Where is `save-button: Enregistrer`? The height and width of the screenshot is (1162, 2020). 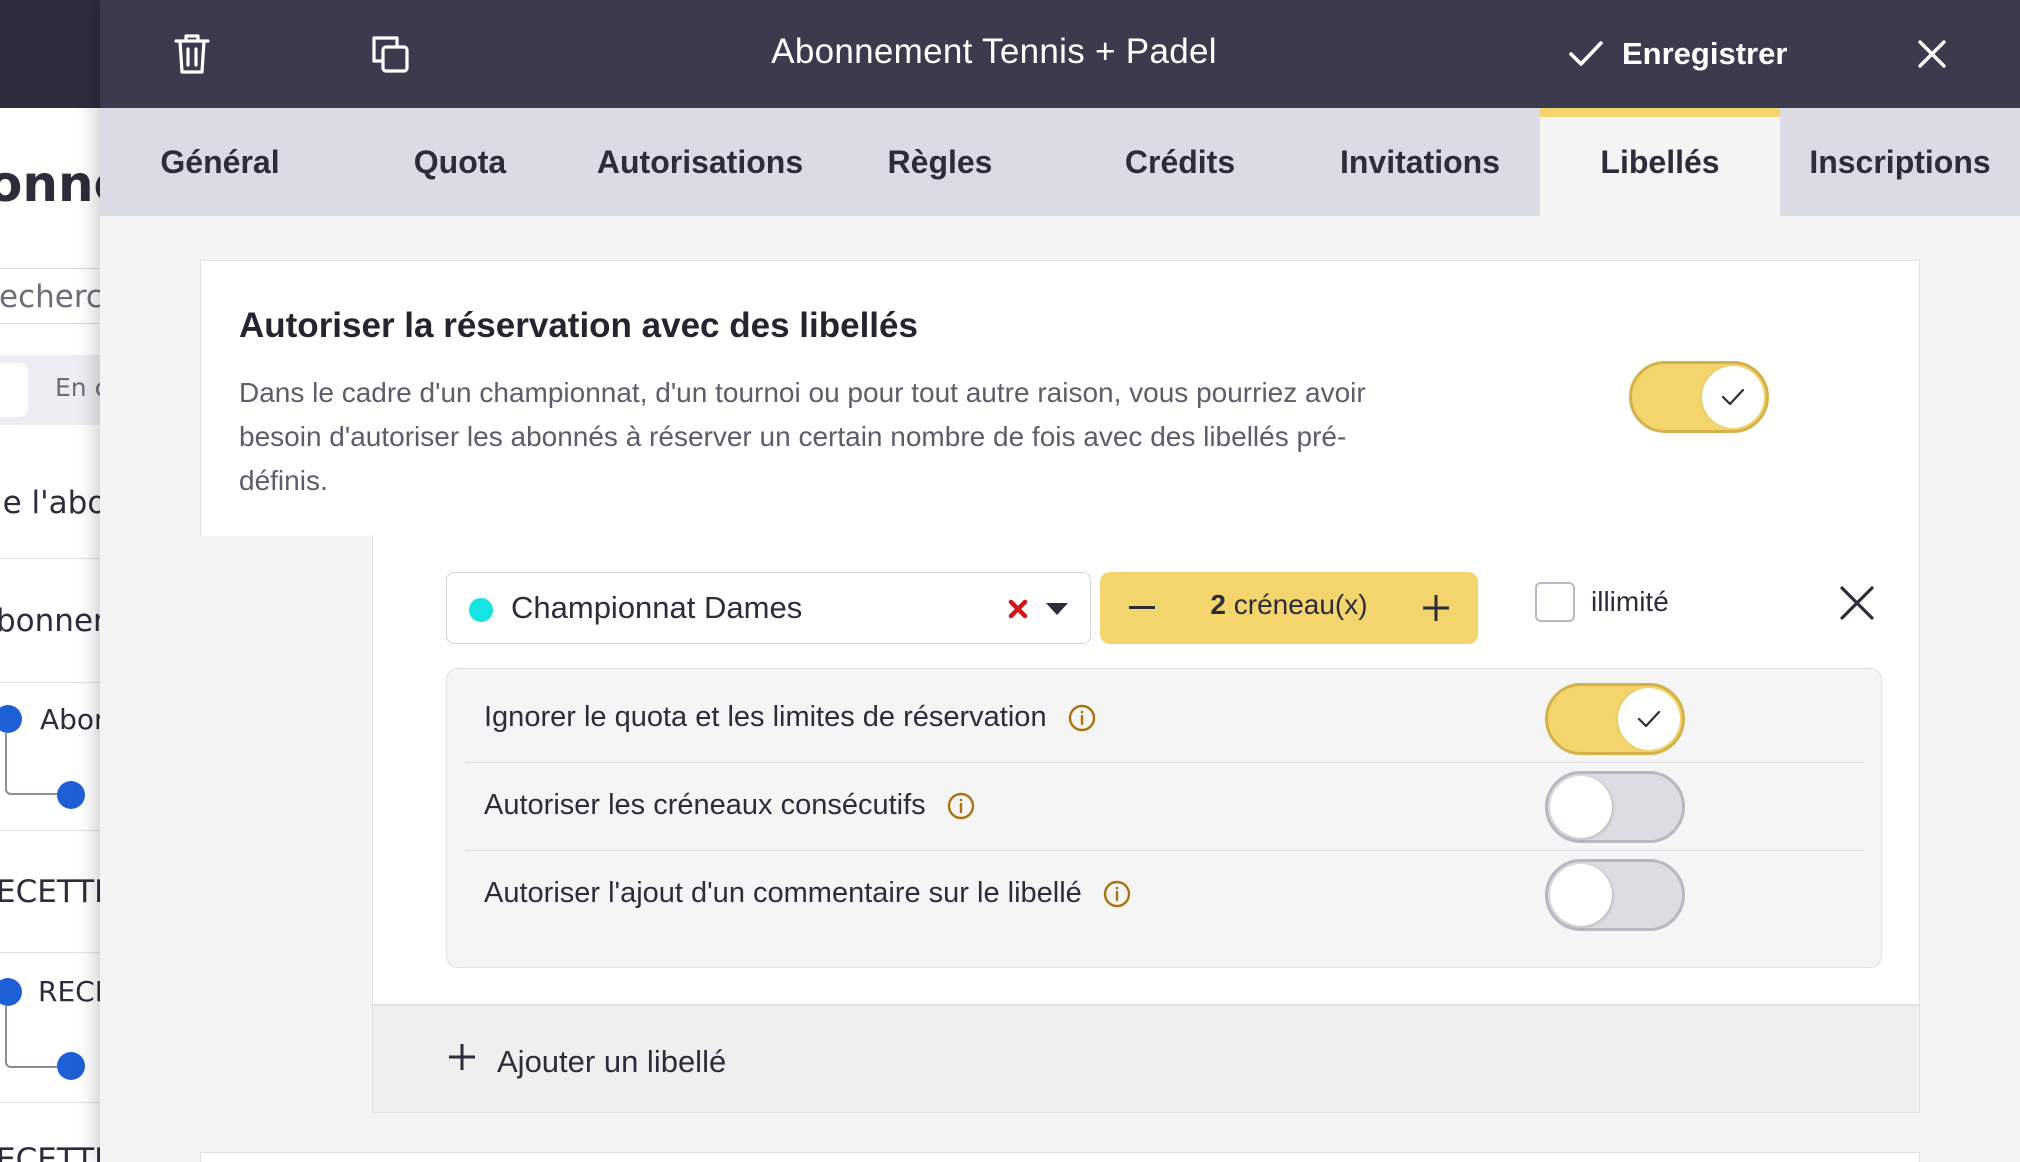 save-button: Enregistrer is located at coordinates (1677, 54).